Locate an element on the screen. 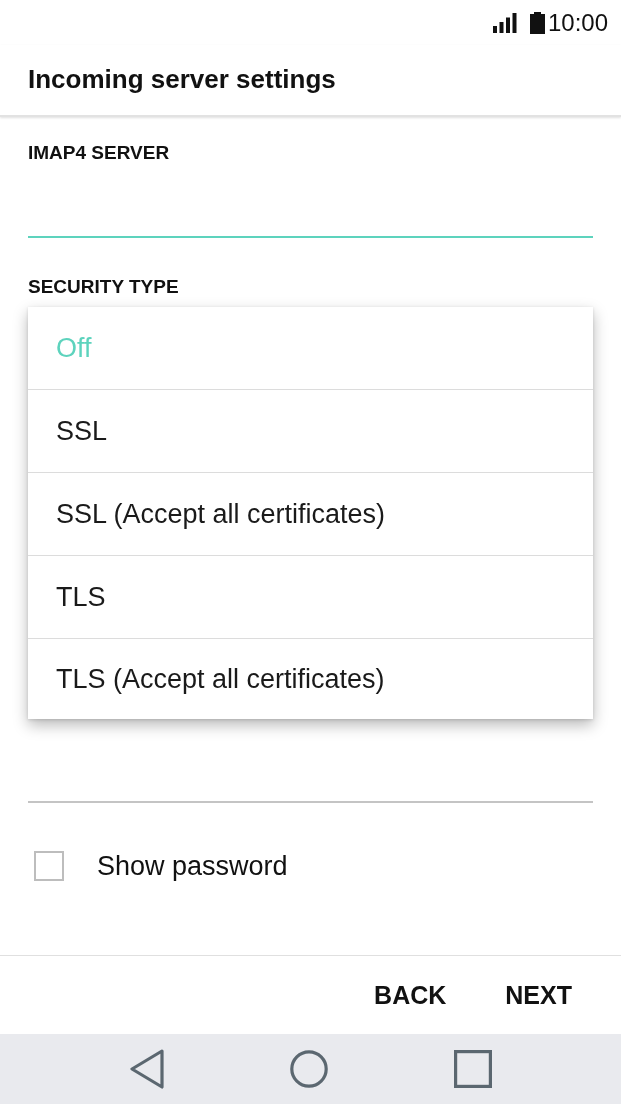 The height and width of the screenshot is (1104, 621). checkbox-label: Show password is located at coordinates (192, 866).